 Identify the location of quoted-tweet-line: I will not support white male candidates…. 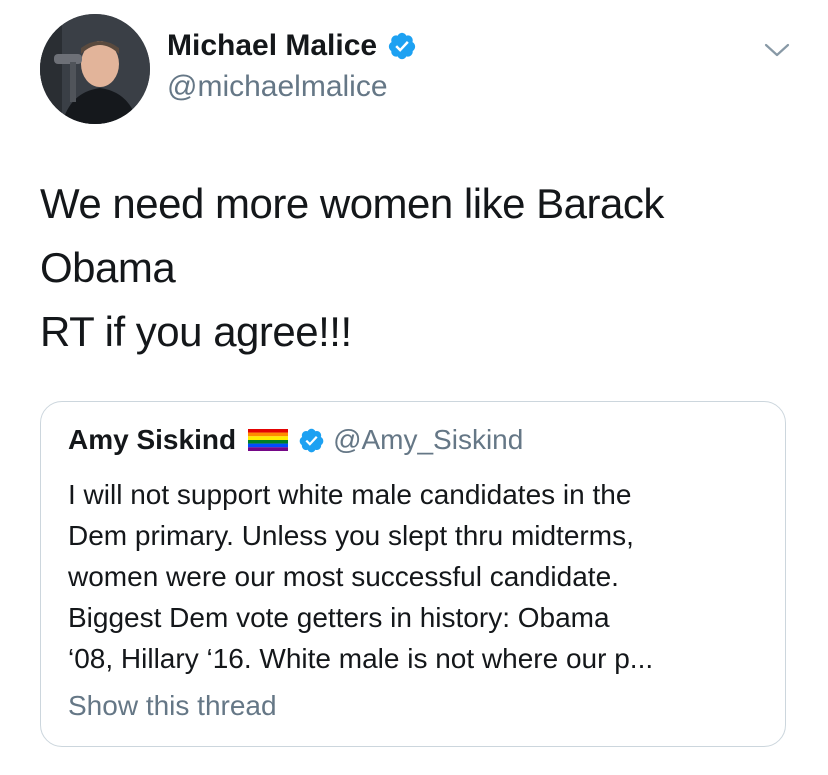
(350, 494).